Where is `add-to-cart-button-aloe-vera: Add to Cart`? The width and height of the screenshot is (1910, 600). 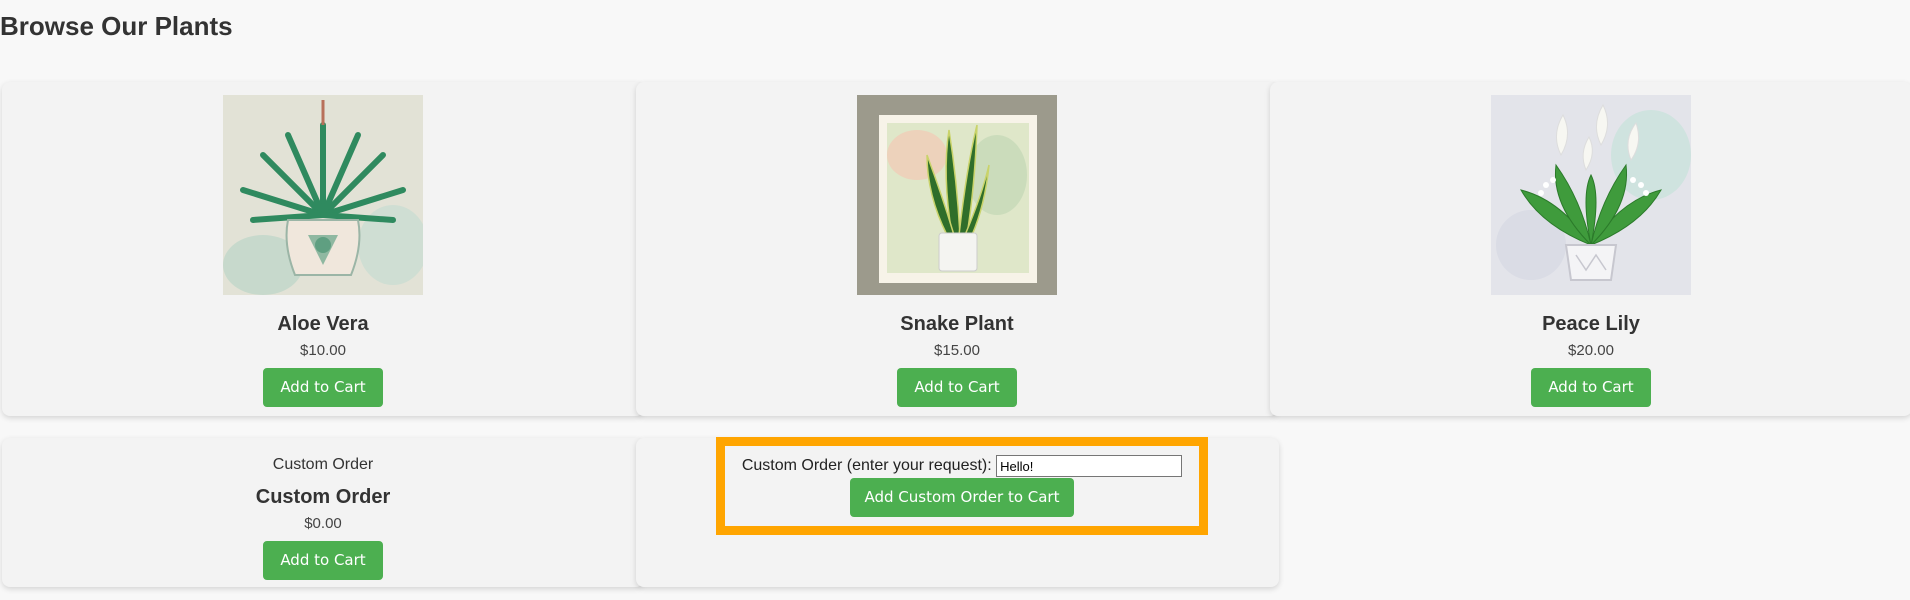 add-to-cart-button-aloe-vera: Add to Cart is located at coordinates (323, 387).